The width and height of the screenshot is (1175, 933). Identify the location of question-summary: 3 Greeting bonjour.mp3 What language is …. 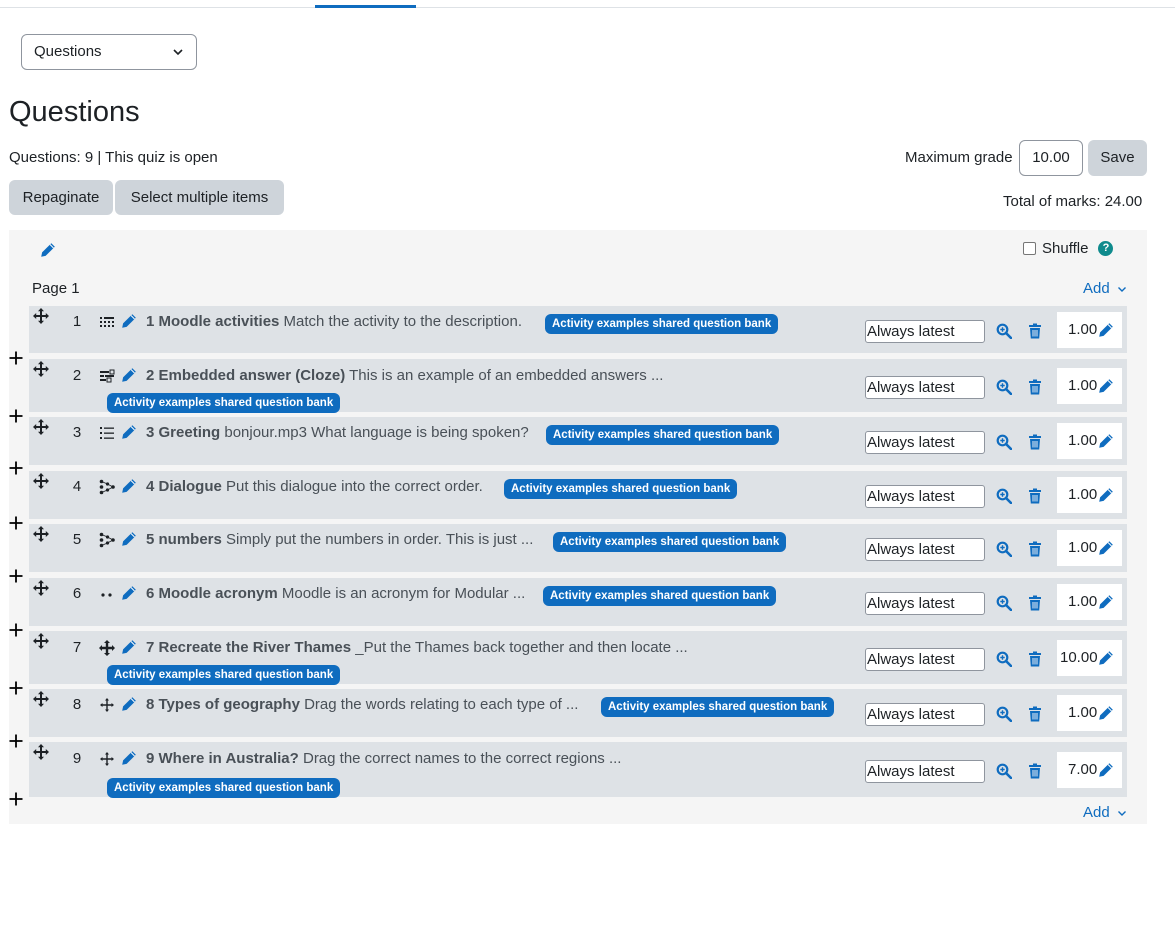
(337, 432).